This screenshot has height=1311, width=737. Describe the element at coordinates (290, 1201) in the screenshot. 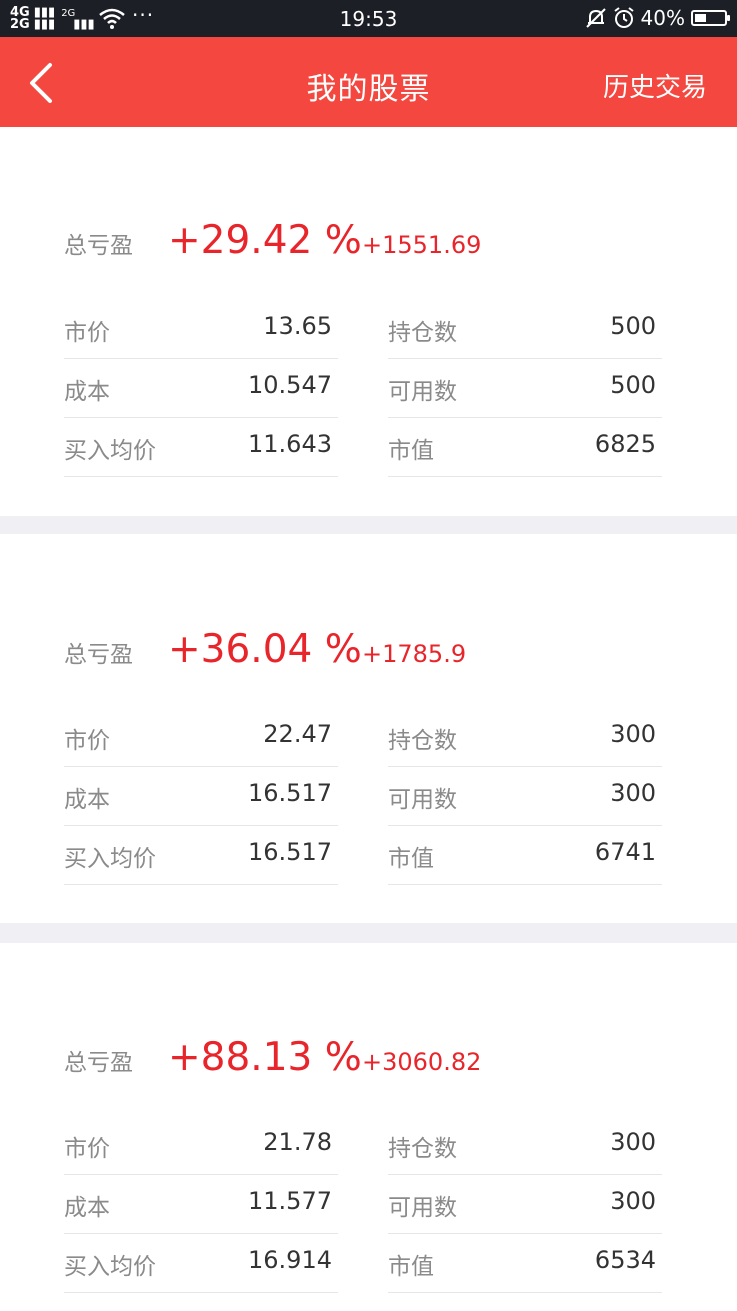

I see `field-value: 11.577` at that location.